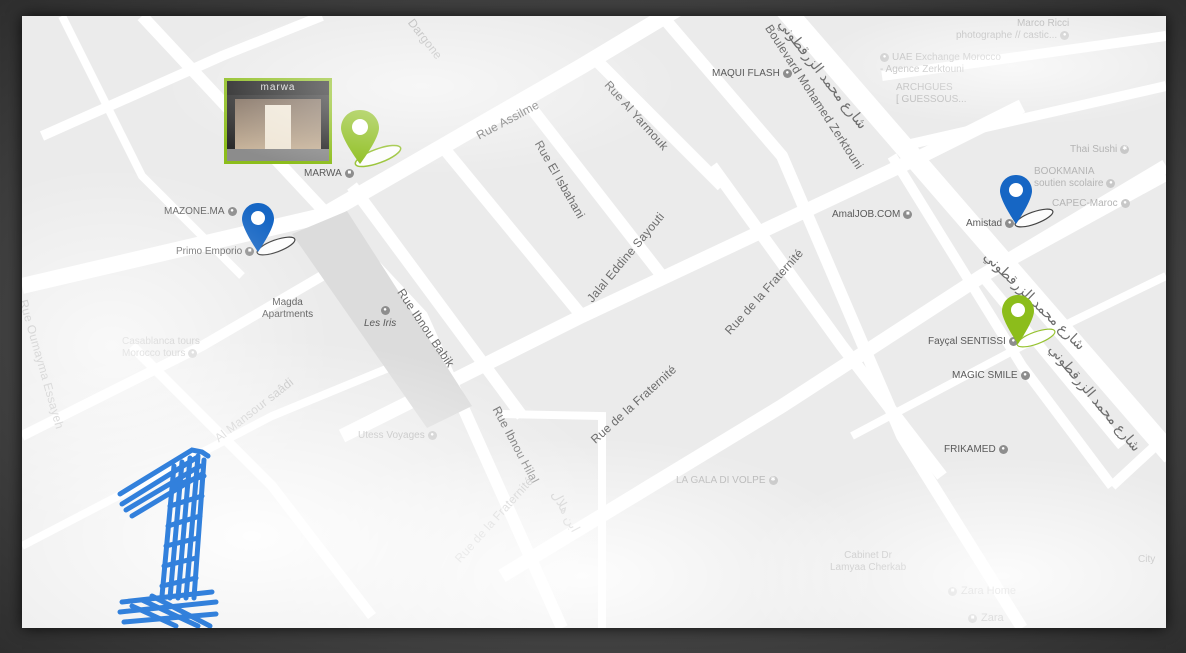 This screenshot has height=653, width=1186. I want to click on store-floor, so click(278, 155).